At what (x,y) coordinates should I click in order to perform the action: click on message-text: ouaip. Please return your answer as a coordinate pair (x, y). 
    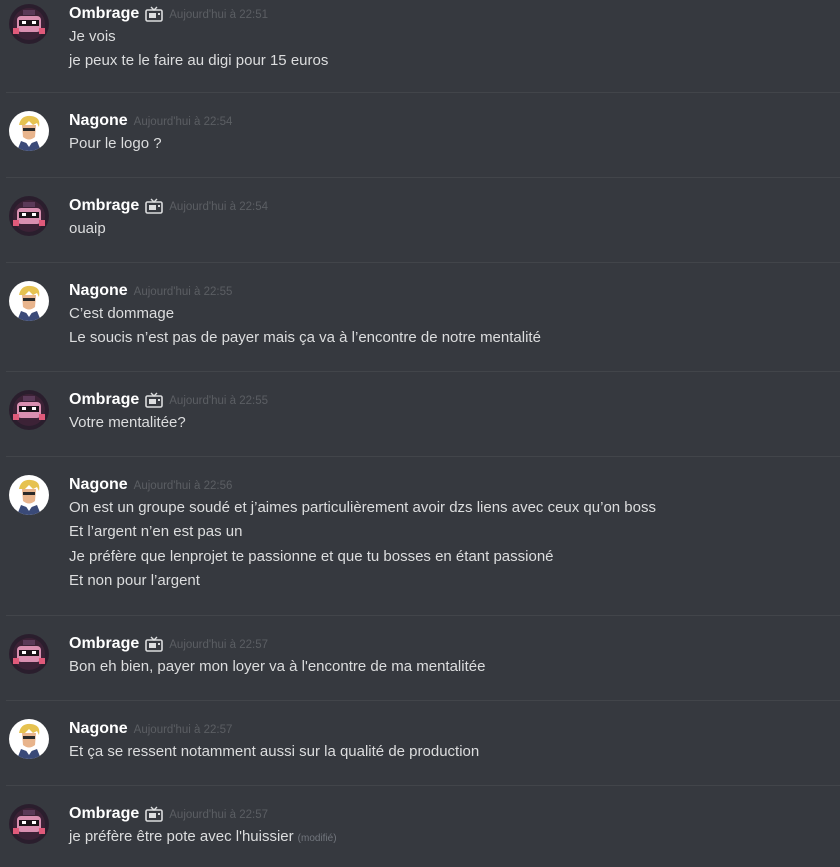
    Looking at the image, I should click on (87, 228).